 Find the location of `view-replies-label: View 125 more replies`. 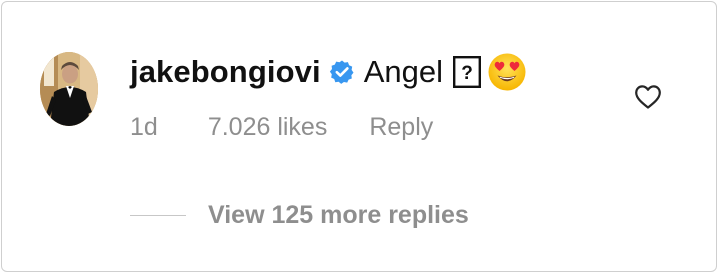

view-replies-label: View 125 more replies is located at coordinates (338, 214).